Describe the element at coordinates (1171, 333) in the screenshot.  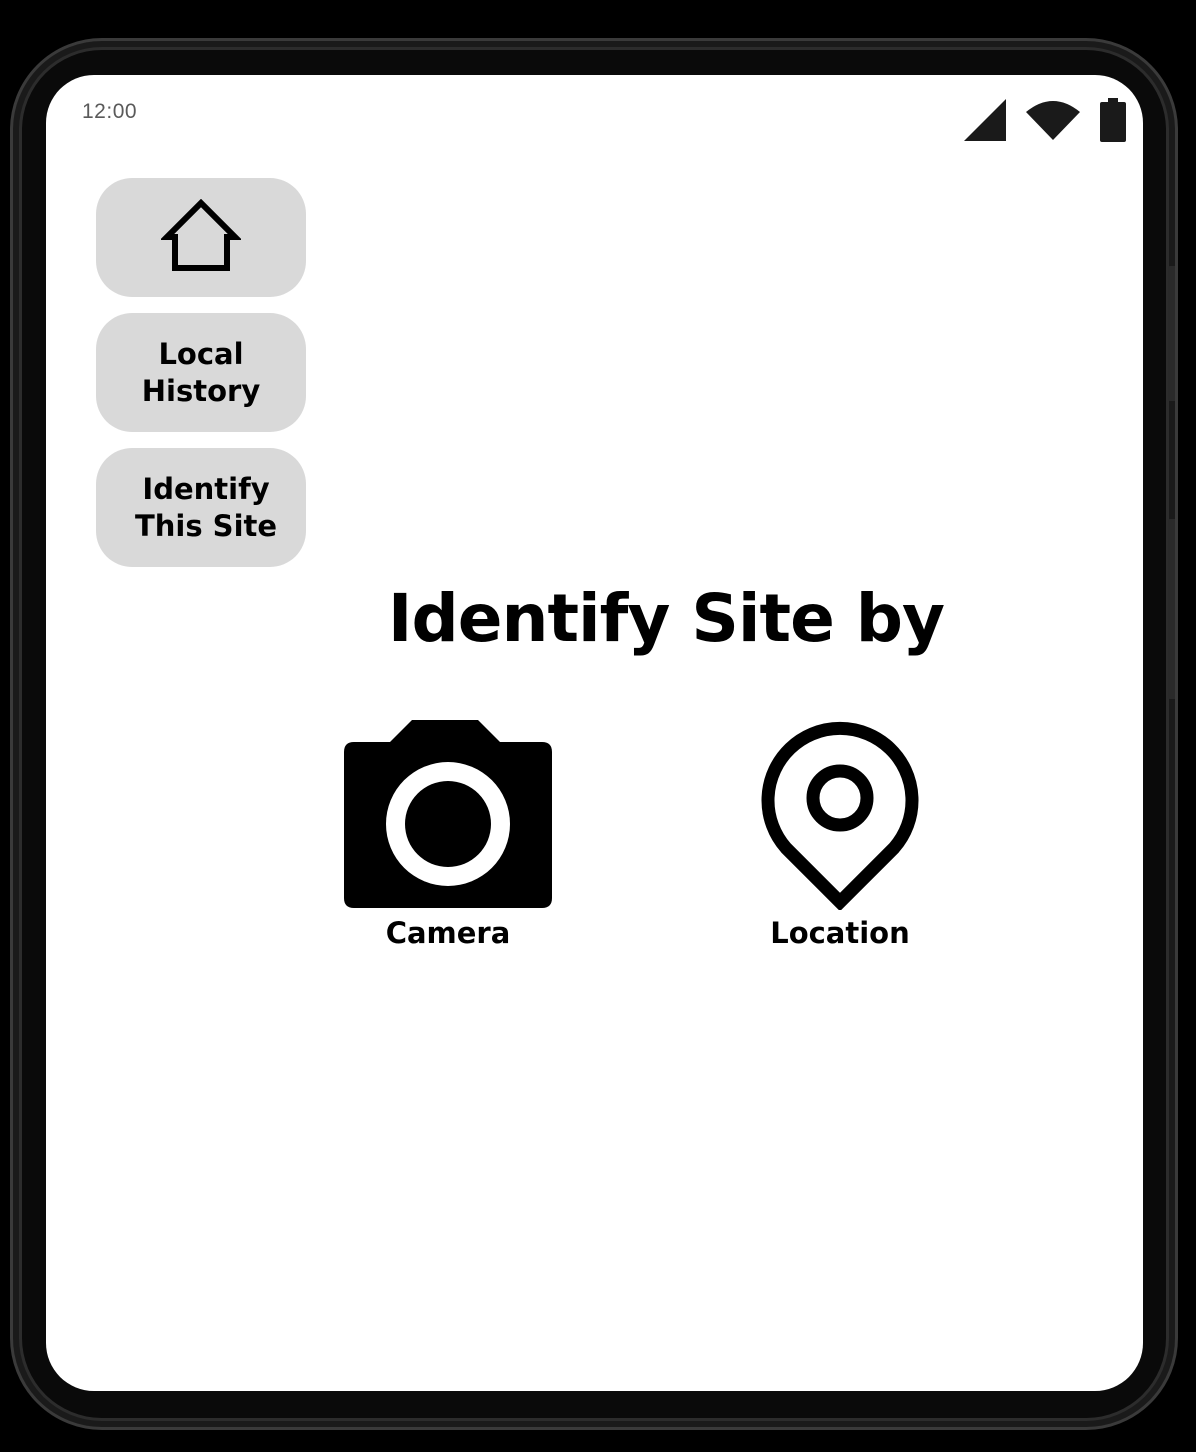
I see `volume-button` at that location.